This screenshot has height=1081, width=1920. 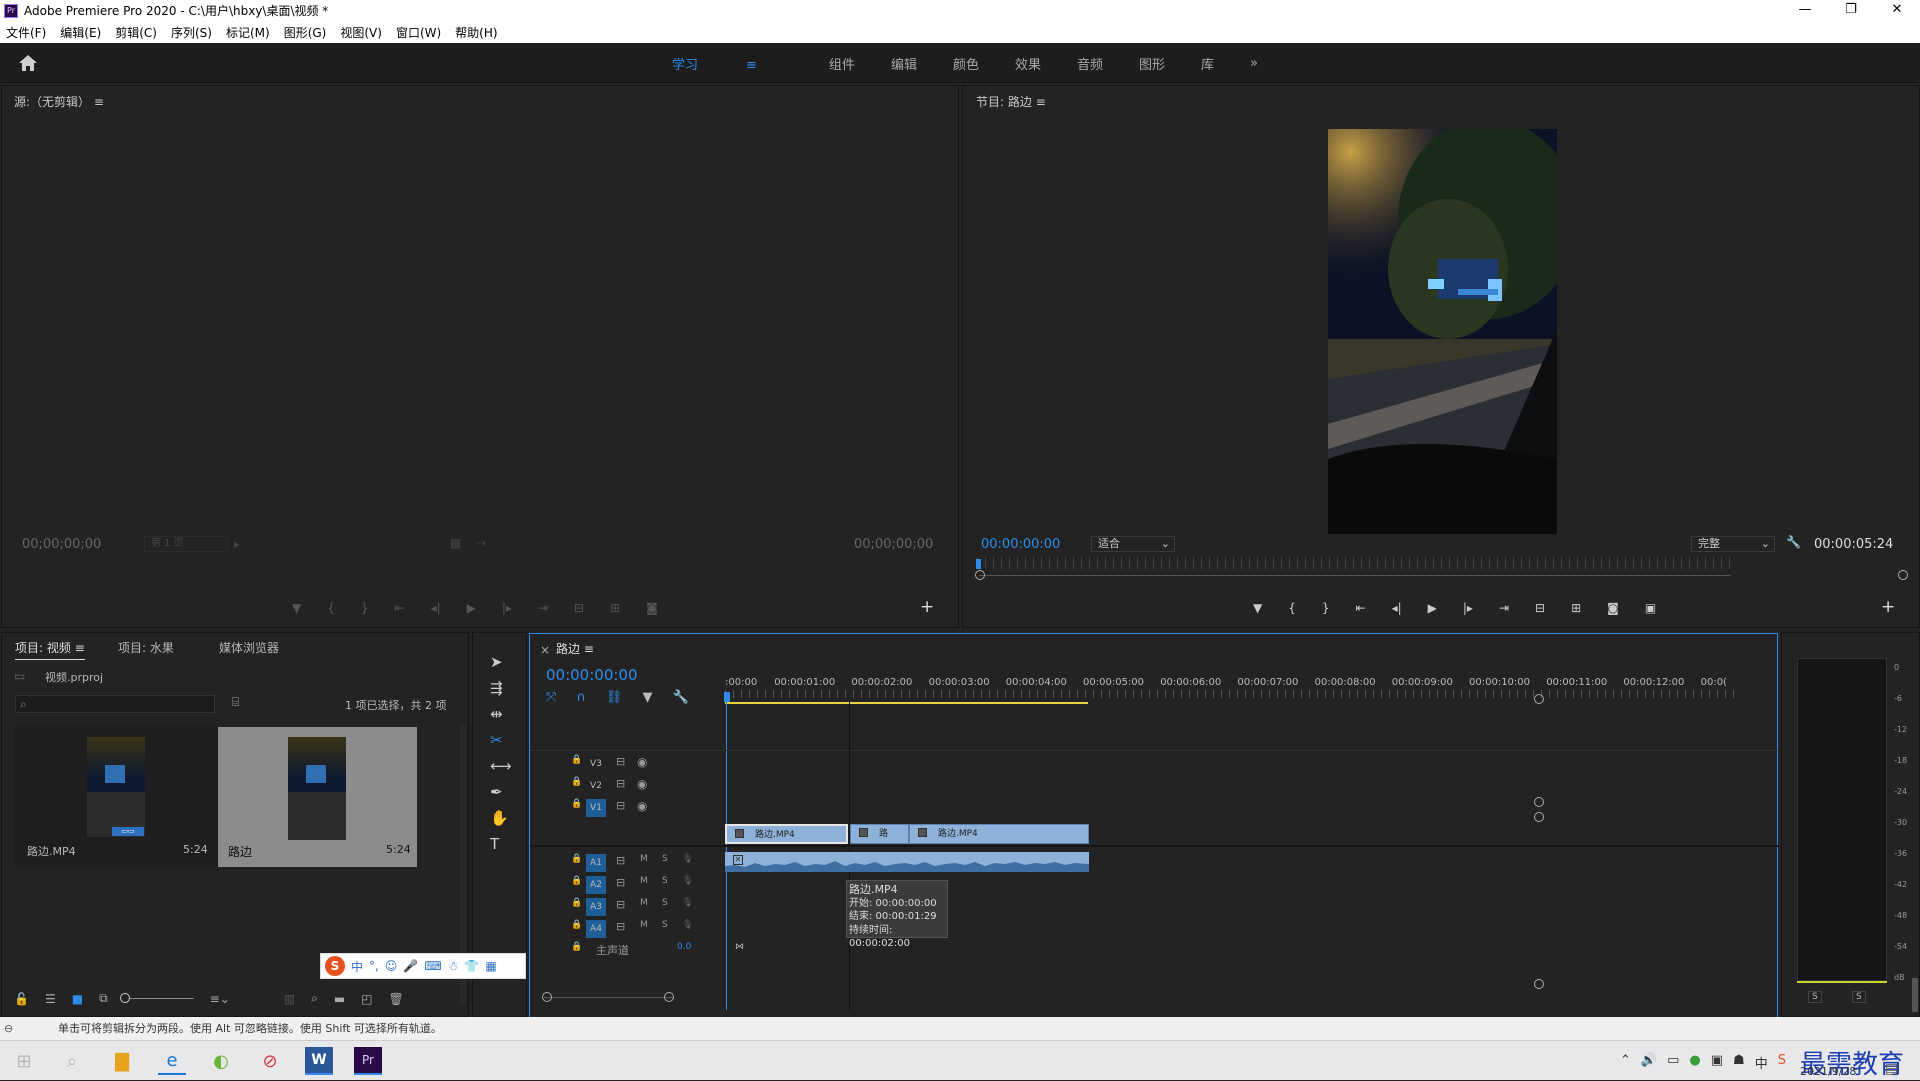 I want to click on program-step-forward-icon: |▸, so click(x=1468, y=608).